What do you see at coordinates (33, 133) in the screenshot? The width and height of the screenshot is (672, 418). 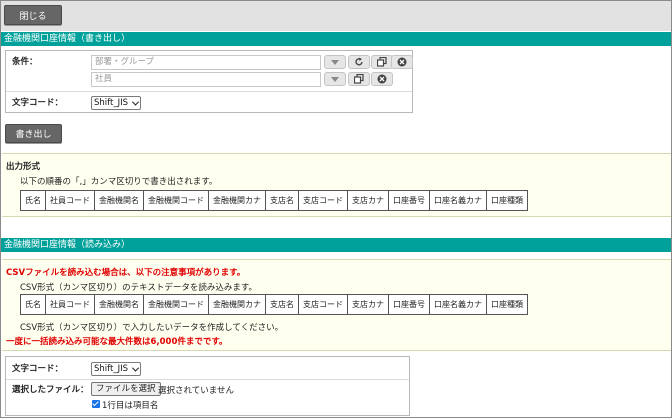 I see `export-button: 書き出し` at bounding box center [33, 133].